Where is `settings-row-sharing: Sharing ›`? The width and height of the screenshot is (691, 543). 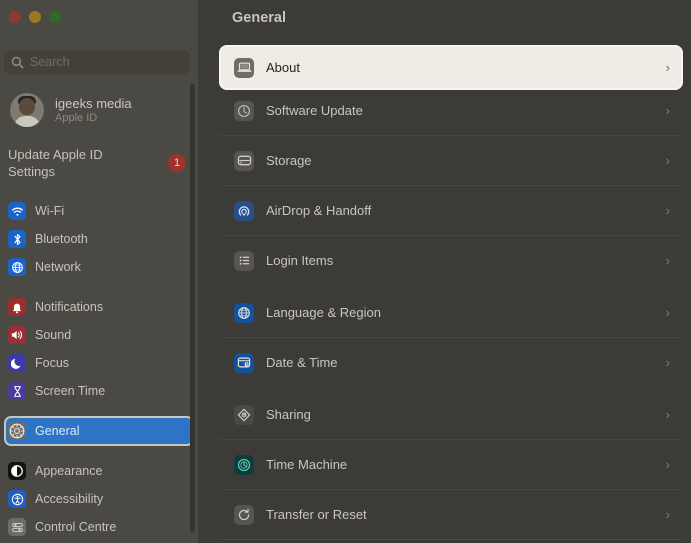
settings-row-sharing: Sharing › is located at coordinates (451, 414).